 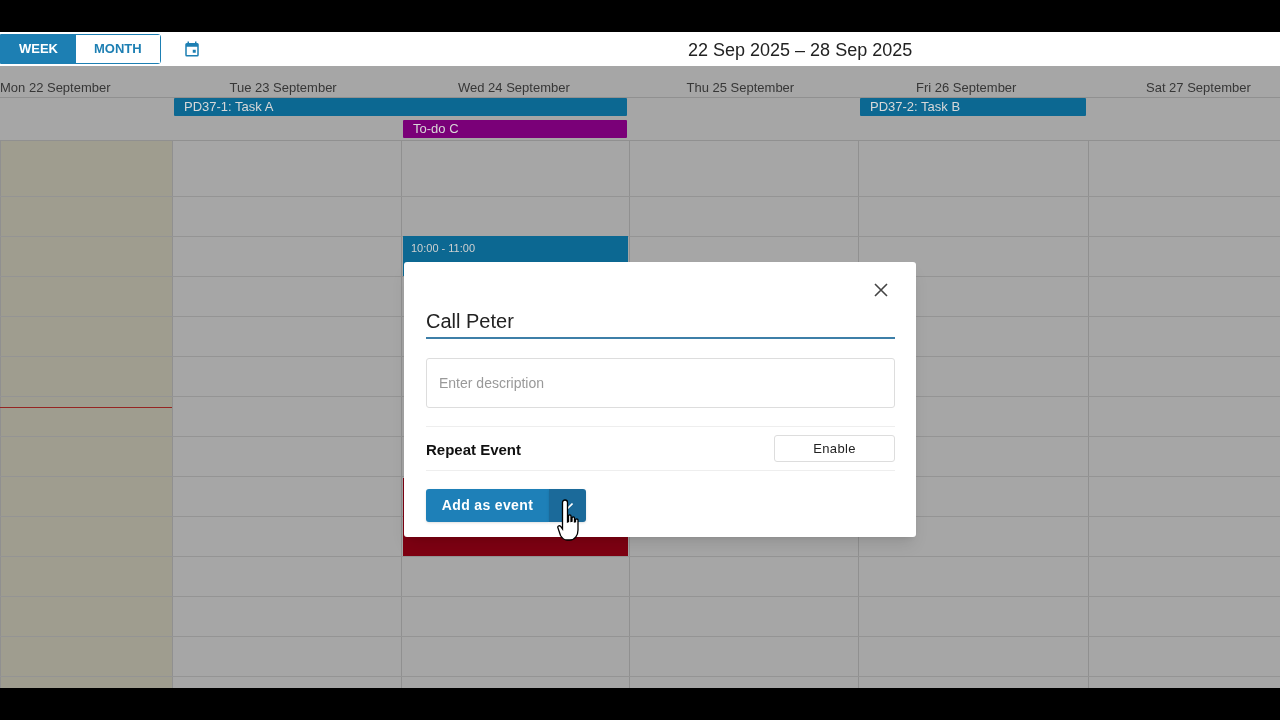 What do you see at coordinates (800, 50) in the screenshot?
I see `date-range-title: 22 Sep 2025 – 28 Sep 2025` at bounding box center [800, 50].